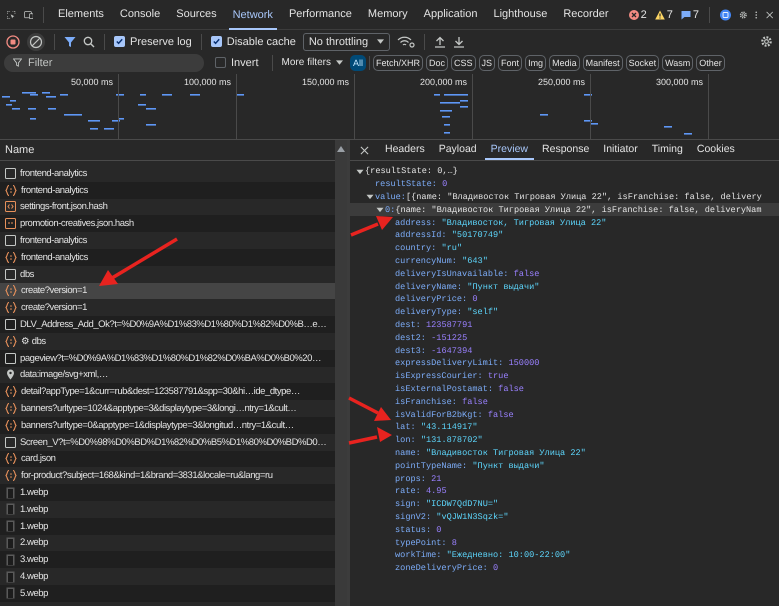 This screenshot has width=779, height=606. I want to click on type-filter-chip: Doc, so click(437, 62).